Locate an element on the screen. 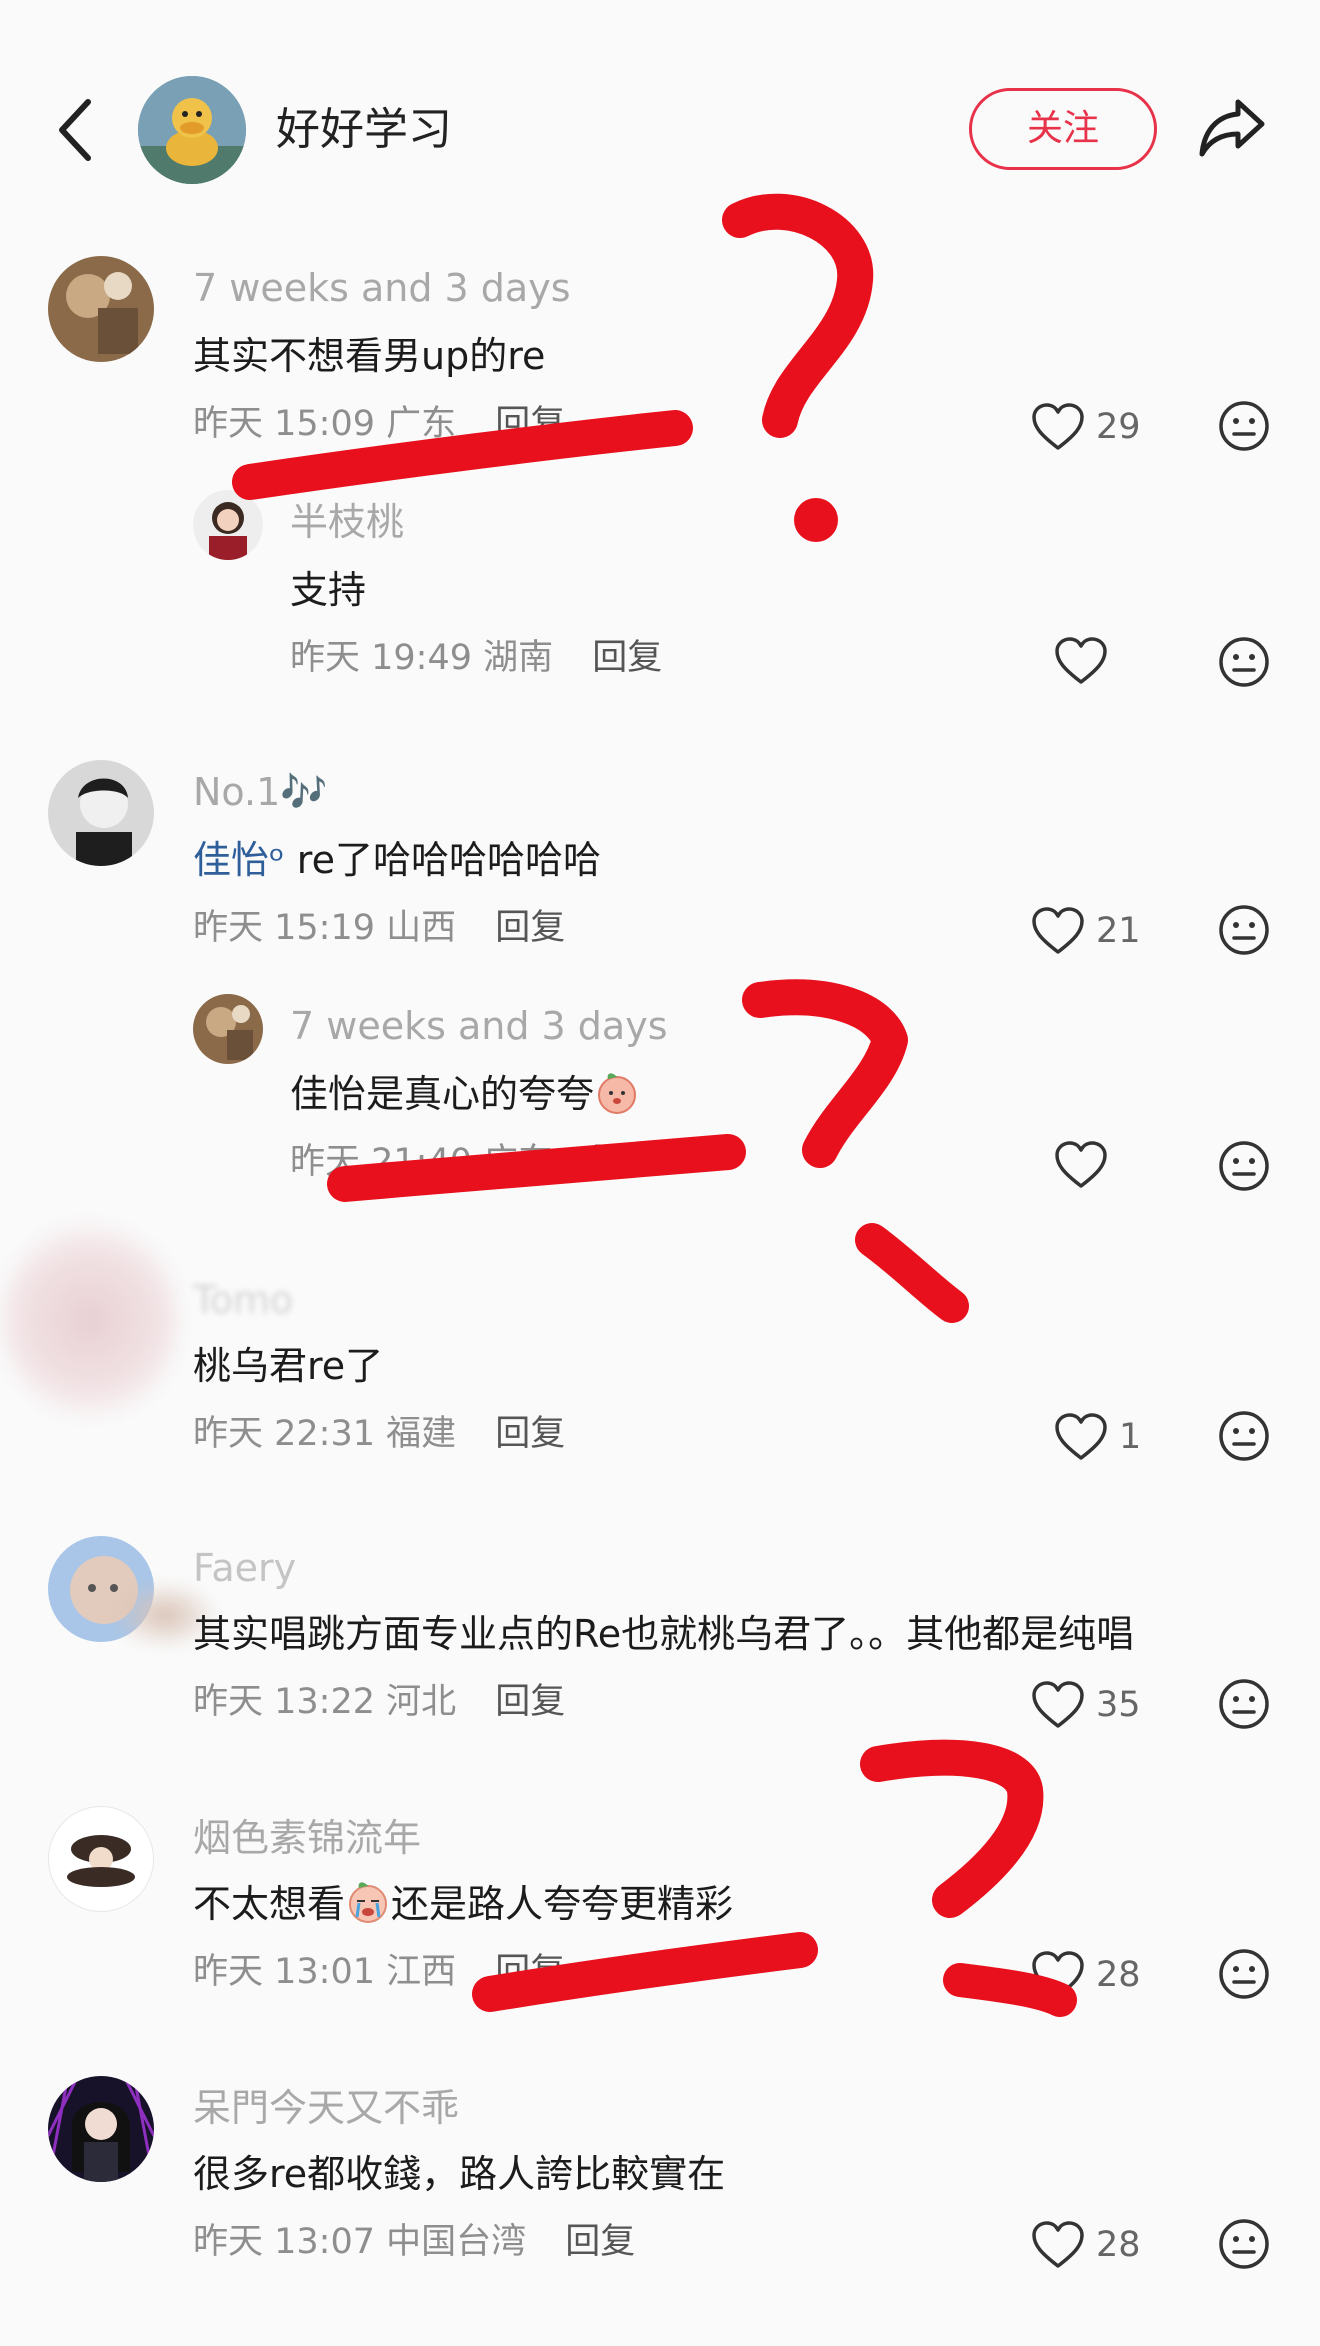 Image resolution: width=1320 pixels, height=2346 pixels. comment-time: 昨天 19:49 is located at coordinates (381, 658).